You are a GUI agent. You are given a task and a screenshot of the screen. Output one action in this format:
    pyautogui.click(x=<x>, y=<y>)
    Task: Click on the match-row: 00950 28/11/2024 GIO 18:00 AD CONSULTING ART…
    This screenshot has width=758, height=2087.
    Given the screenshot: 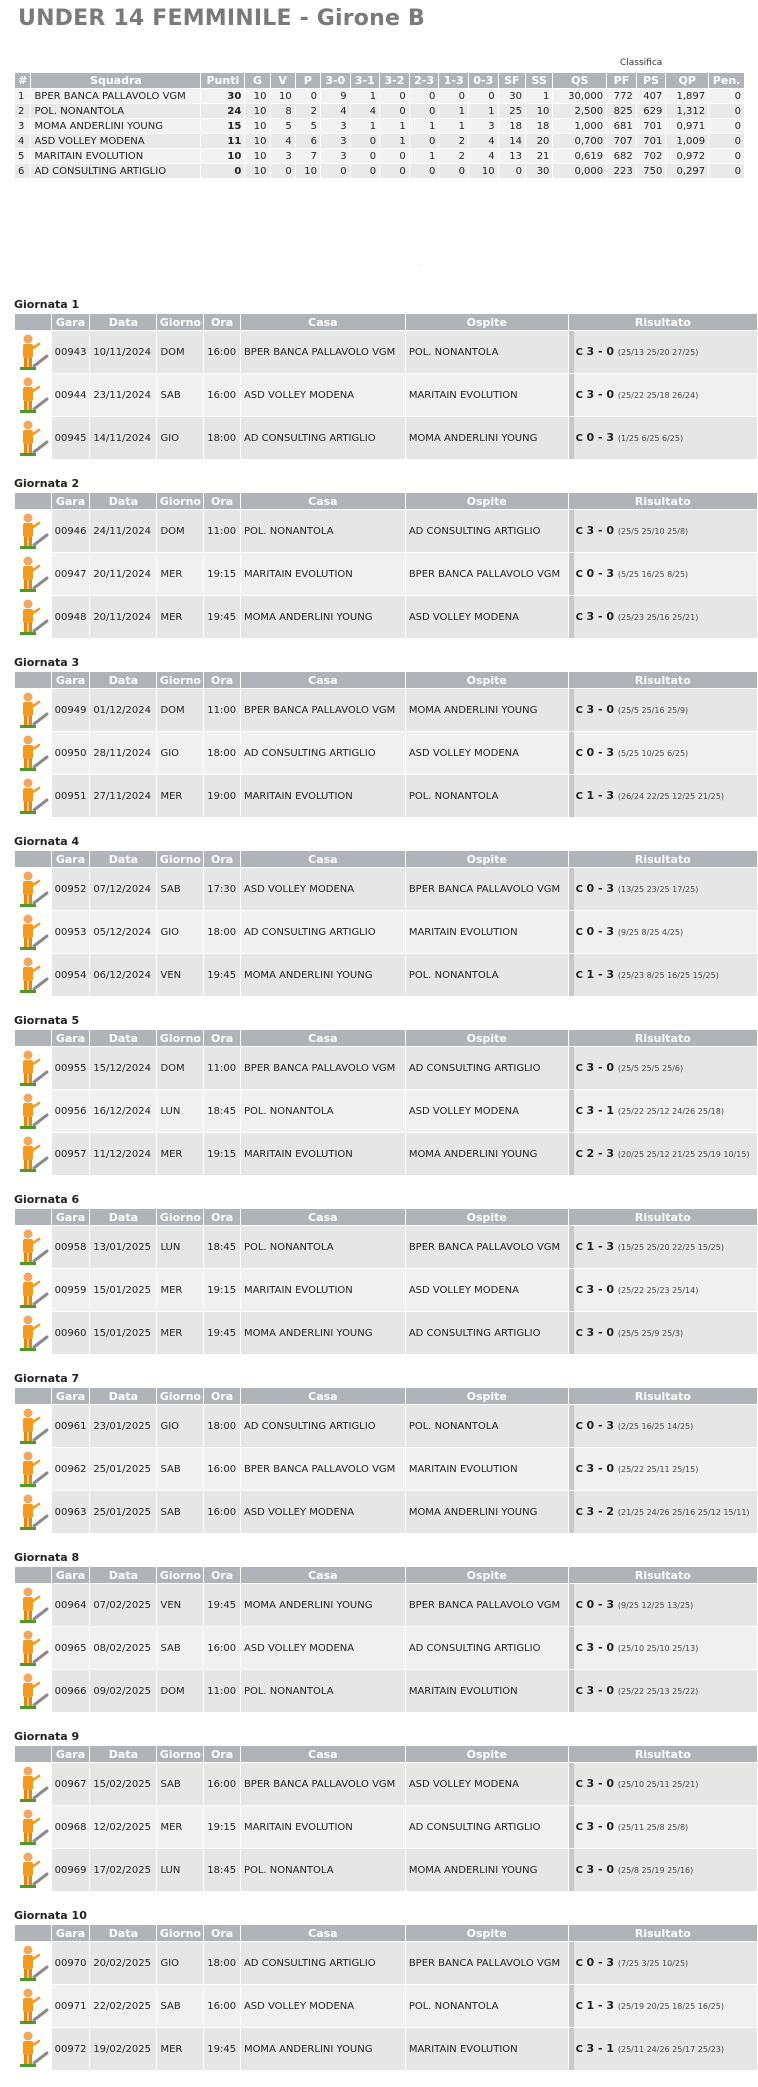 What is the action you would take?
    pyautogui.click(x=386, y=753)
    